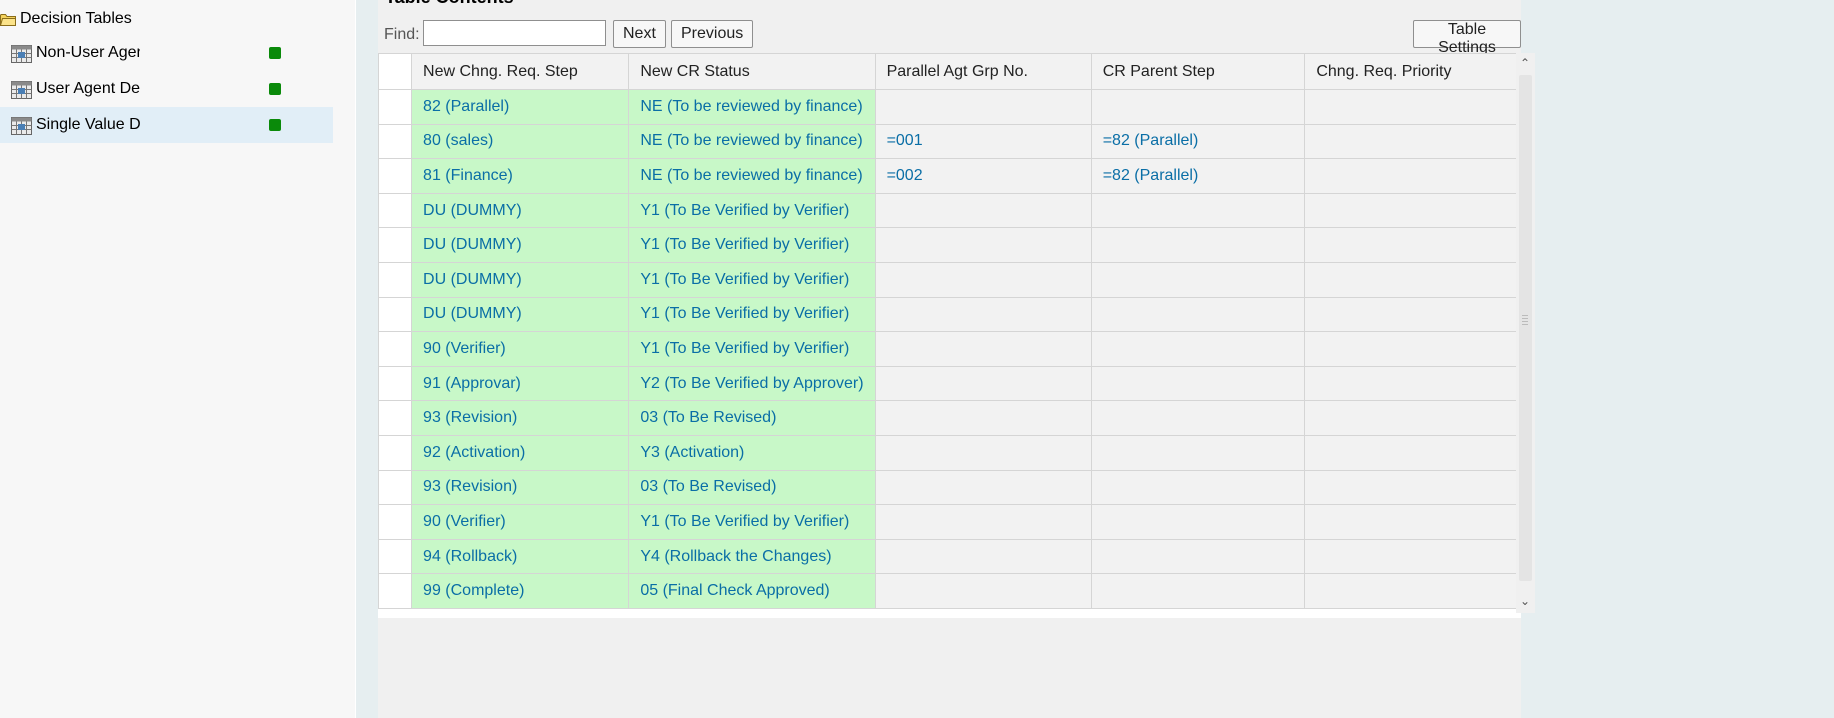 This screenshot has height=718, width=1834. I want to click on scroll-grip-icon, so click(1525, 321).